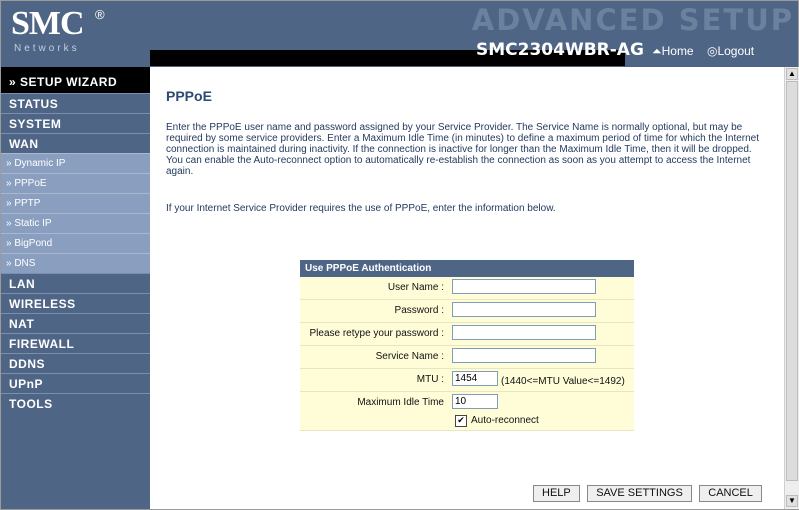  I want to click on logo: SMC ® Networks, so click(75, 34).